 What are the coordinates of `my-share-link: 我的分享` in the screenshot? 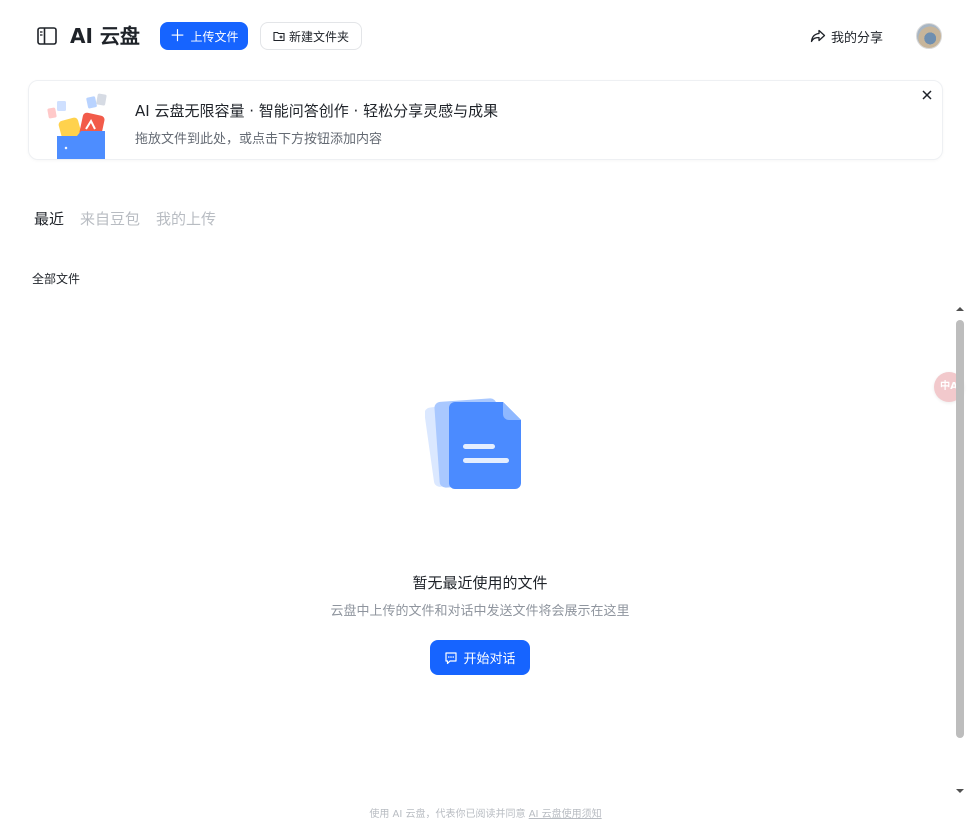 It's located at (846, 36).